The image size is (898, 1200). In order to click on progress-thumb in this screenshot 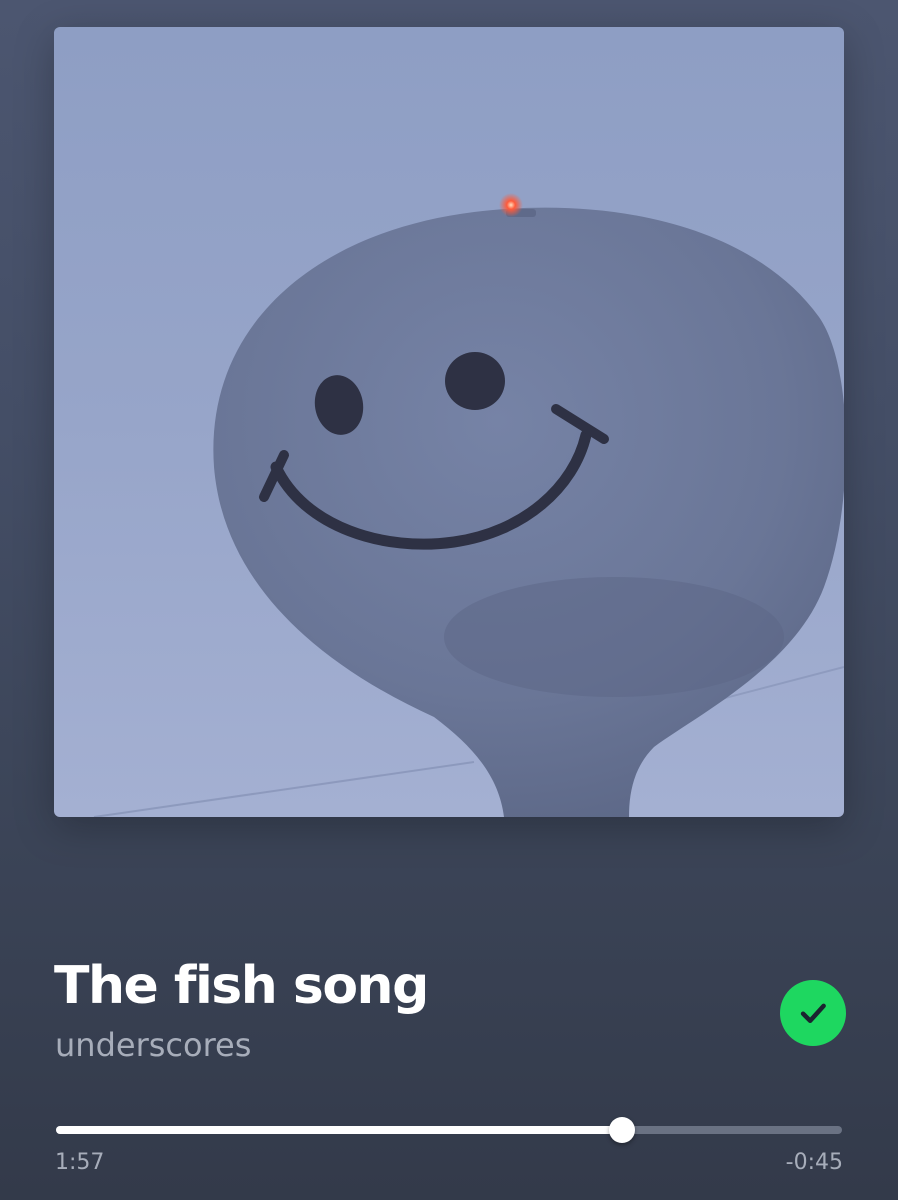, I will do `click(621, 1130)`.